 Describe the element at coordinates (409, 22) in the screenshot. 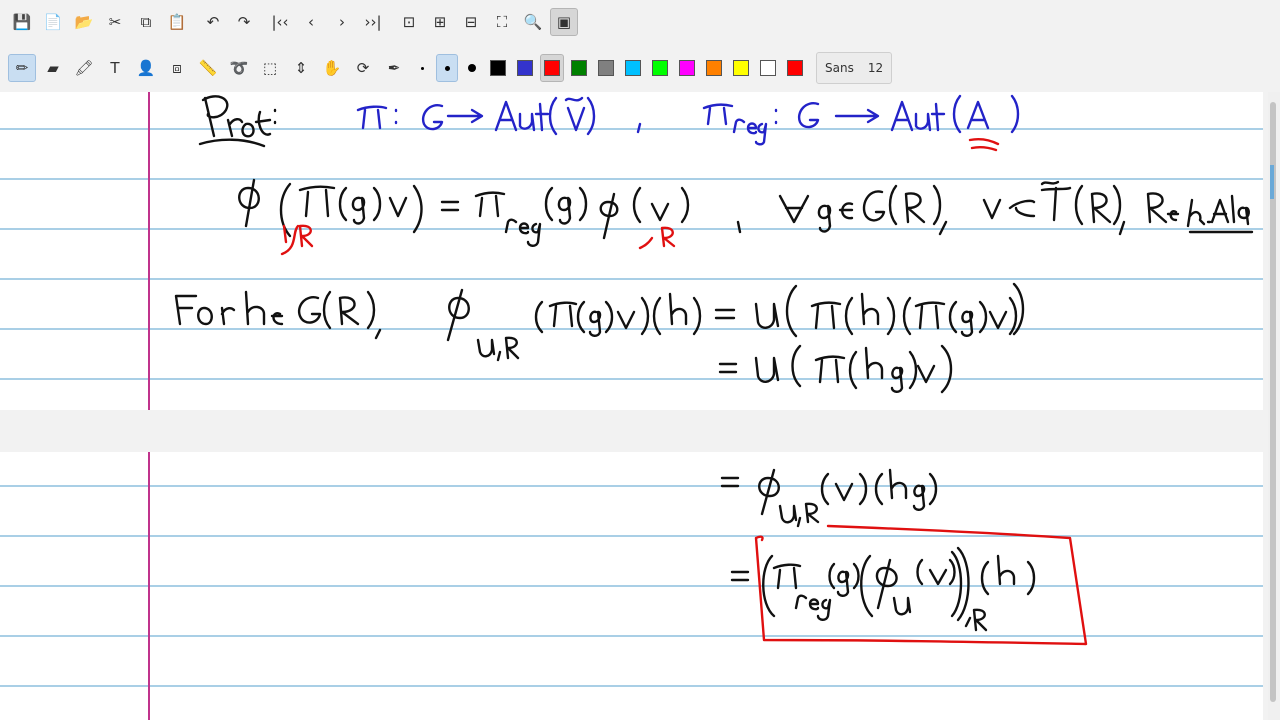

I see `zoom-fit-button: ⊡` at that location.